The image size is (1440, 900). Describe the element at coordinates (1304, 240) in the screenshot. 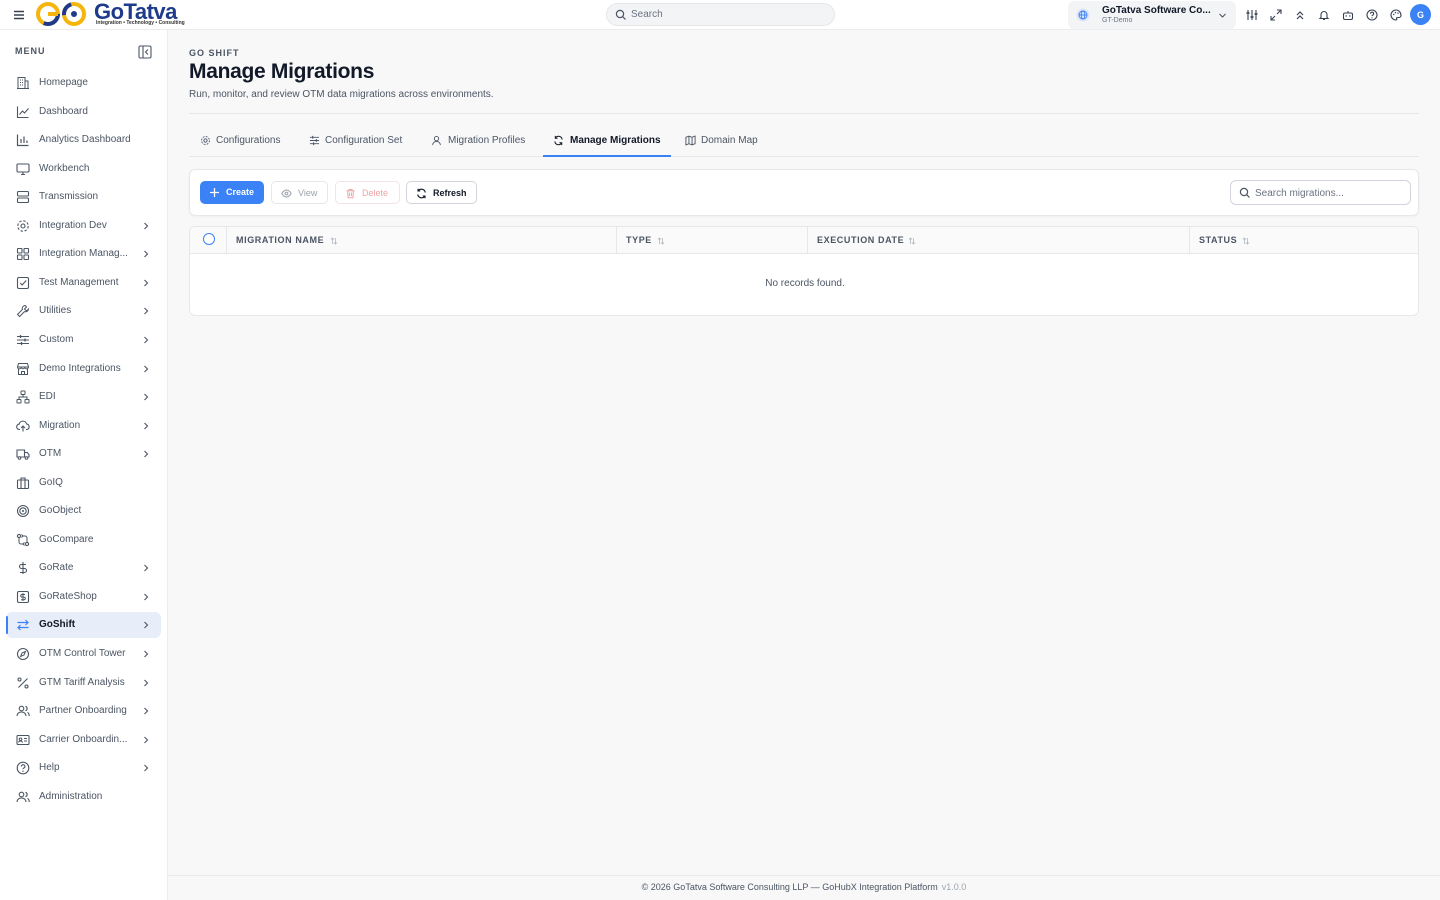

I see `column-status: STATUS` at that location.